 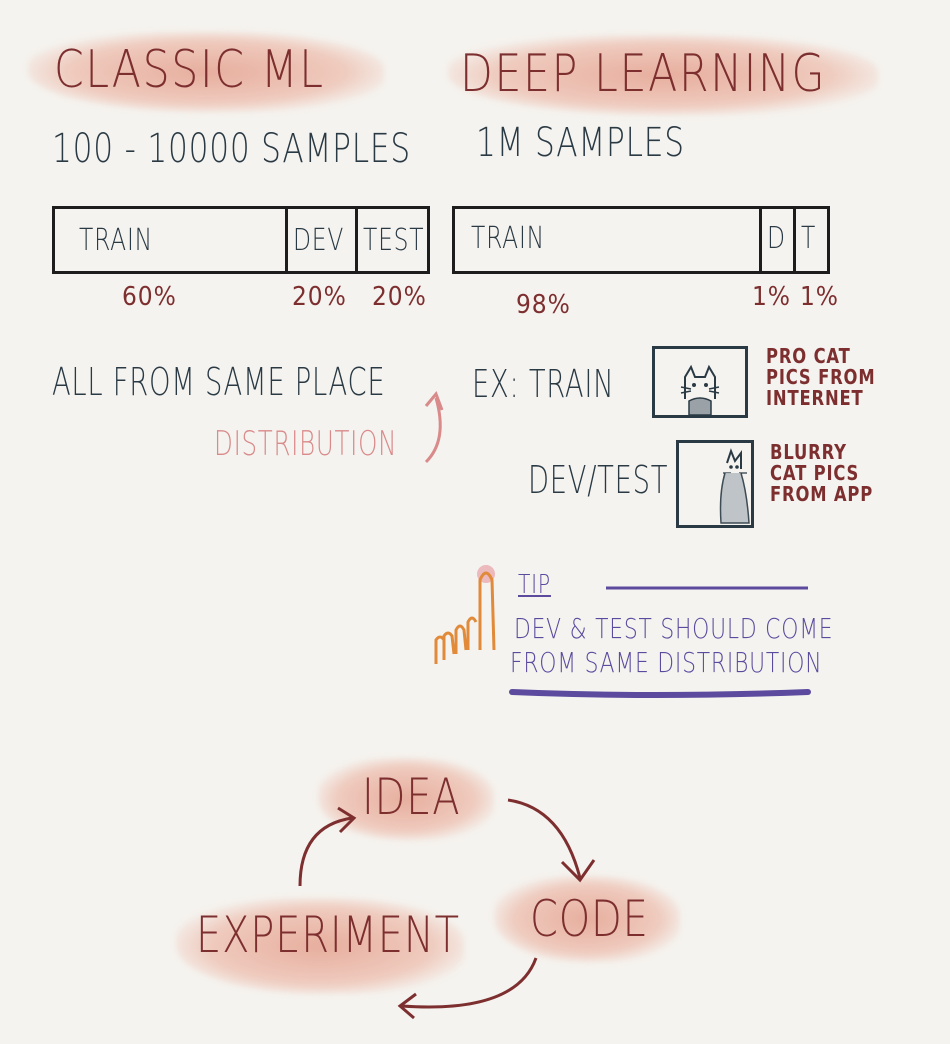 What do you see at coordinates (434, 401) in the screenshot?
I see `distribution-arrow-head` at bounding box center [434, 401].